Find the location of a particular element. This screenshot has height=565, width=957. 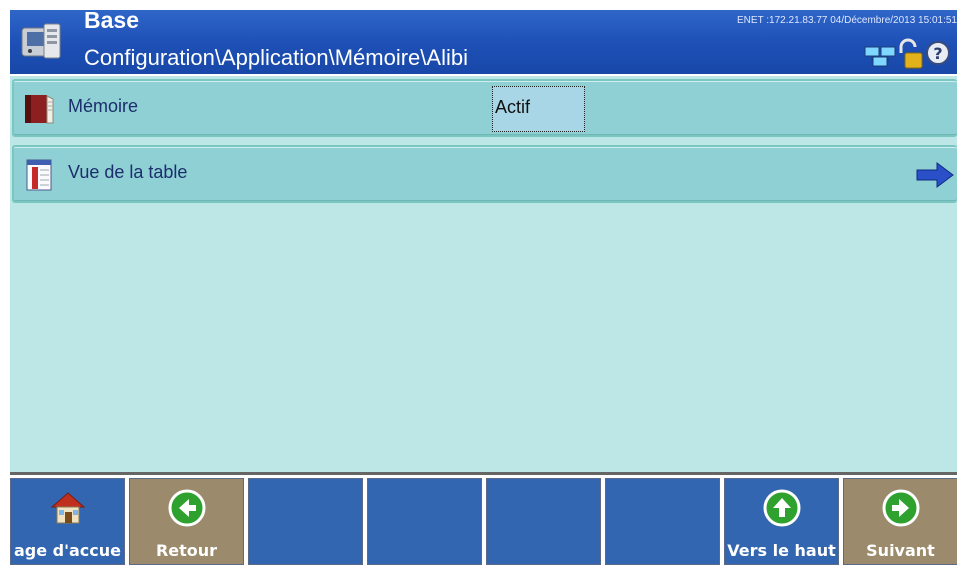

vue-de-la-table-label: Vue de la table is located at coordinates (128, 172).